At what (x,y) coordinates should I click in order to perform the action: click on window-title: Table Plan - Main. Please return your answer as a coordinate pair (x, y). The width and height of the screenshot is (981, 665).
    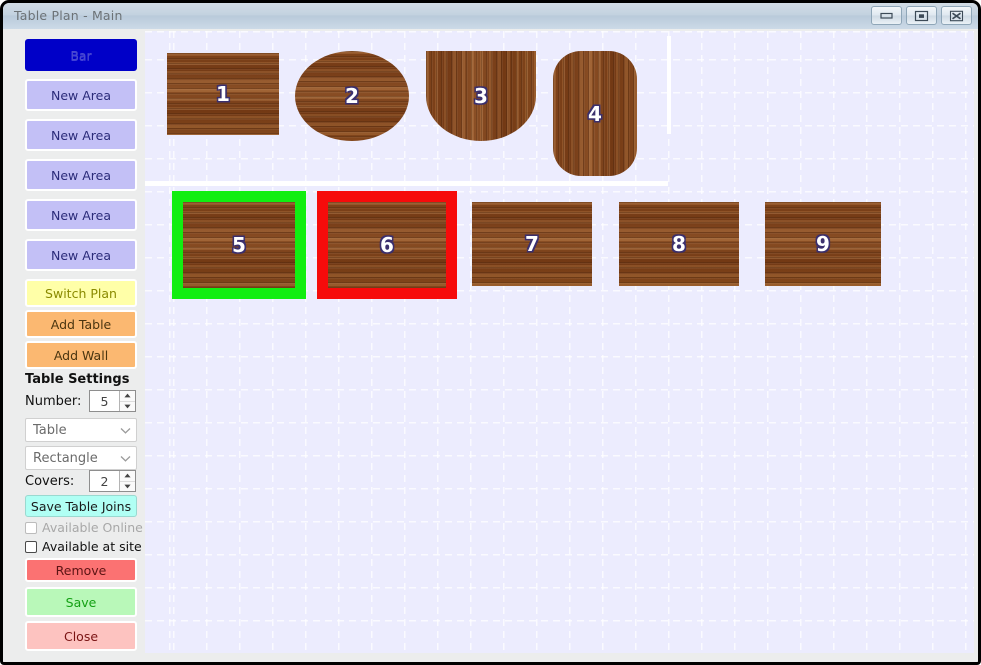
    Looking at the image, I should click on (68, 15).